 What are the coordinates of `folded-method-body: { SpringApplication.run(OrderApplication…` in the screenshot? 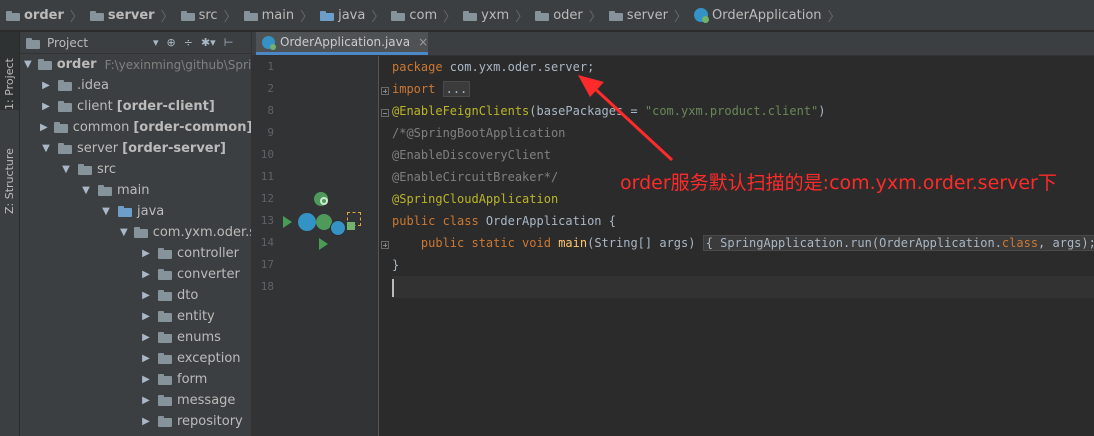 It's located at (898, 243).